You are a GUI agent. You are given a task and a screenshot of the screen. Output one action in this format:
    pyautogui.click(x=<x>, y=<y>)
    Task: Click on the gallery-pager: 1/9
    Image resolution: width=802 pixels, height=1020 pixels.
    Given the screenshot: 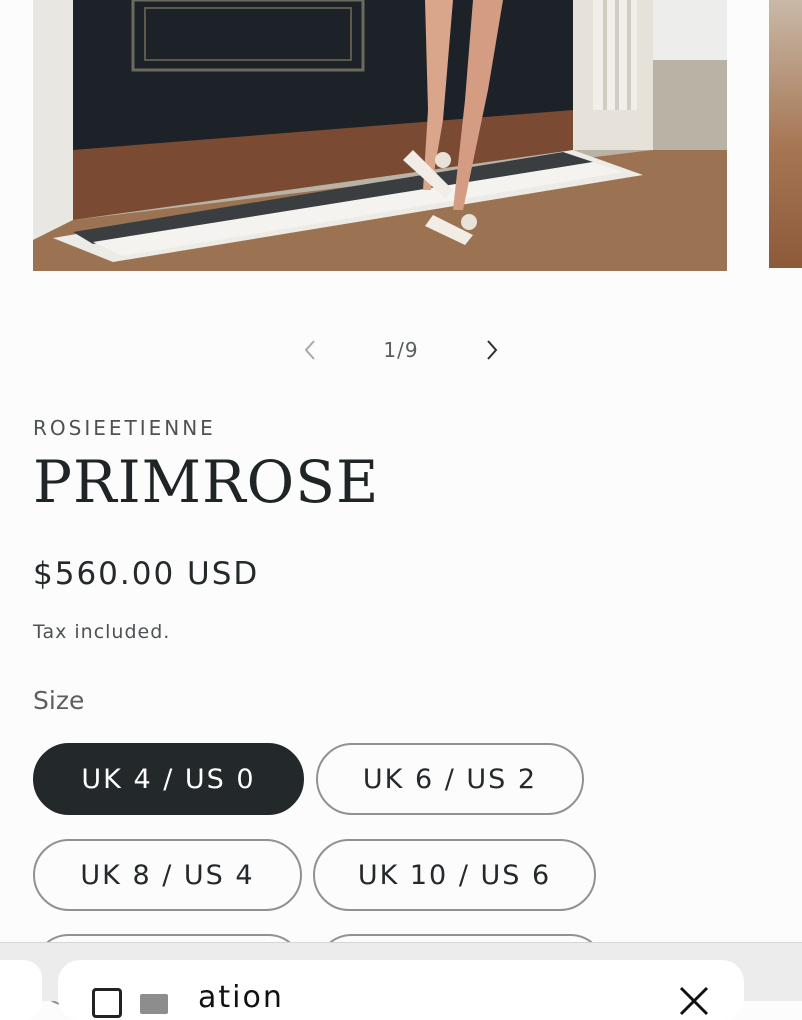 What is the action you would take?
    pyautogui.click(x=401, y=350)
    